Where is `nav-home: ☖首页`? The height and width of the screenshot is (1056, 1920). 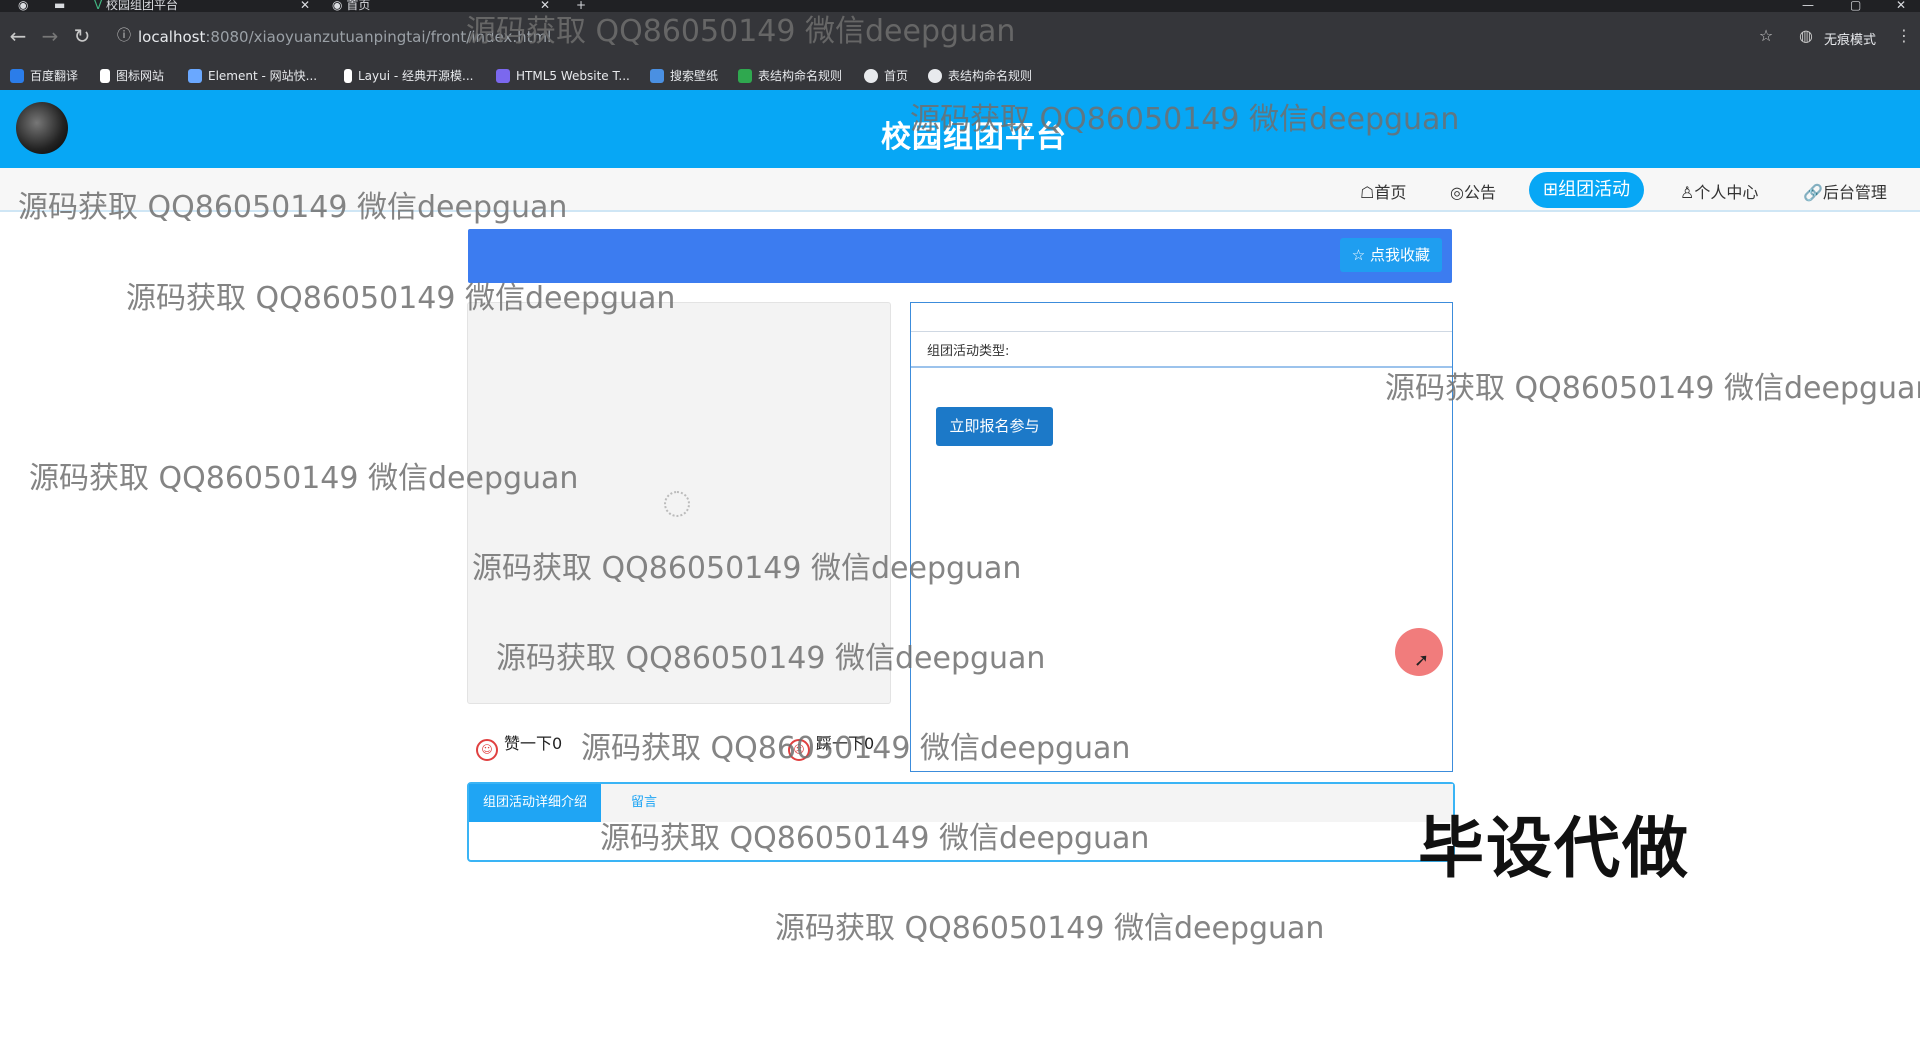
nav-home: ☖首页 is located at coordinates (1383, 193).